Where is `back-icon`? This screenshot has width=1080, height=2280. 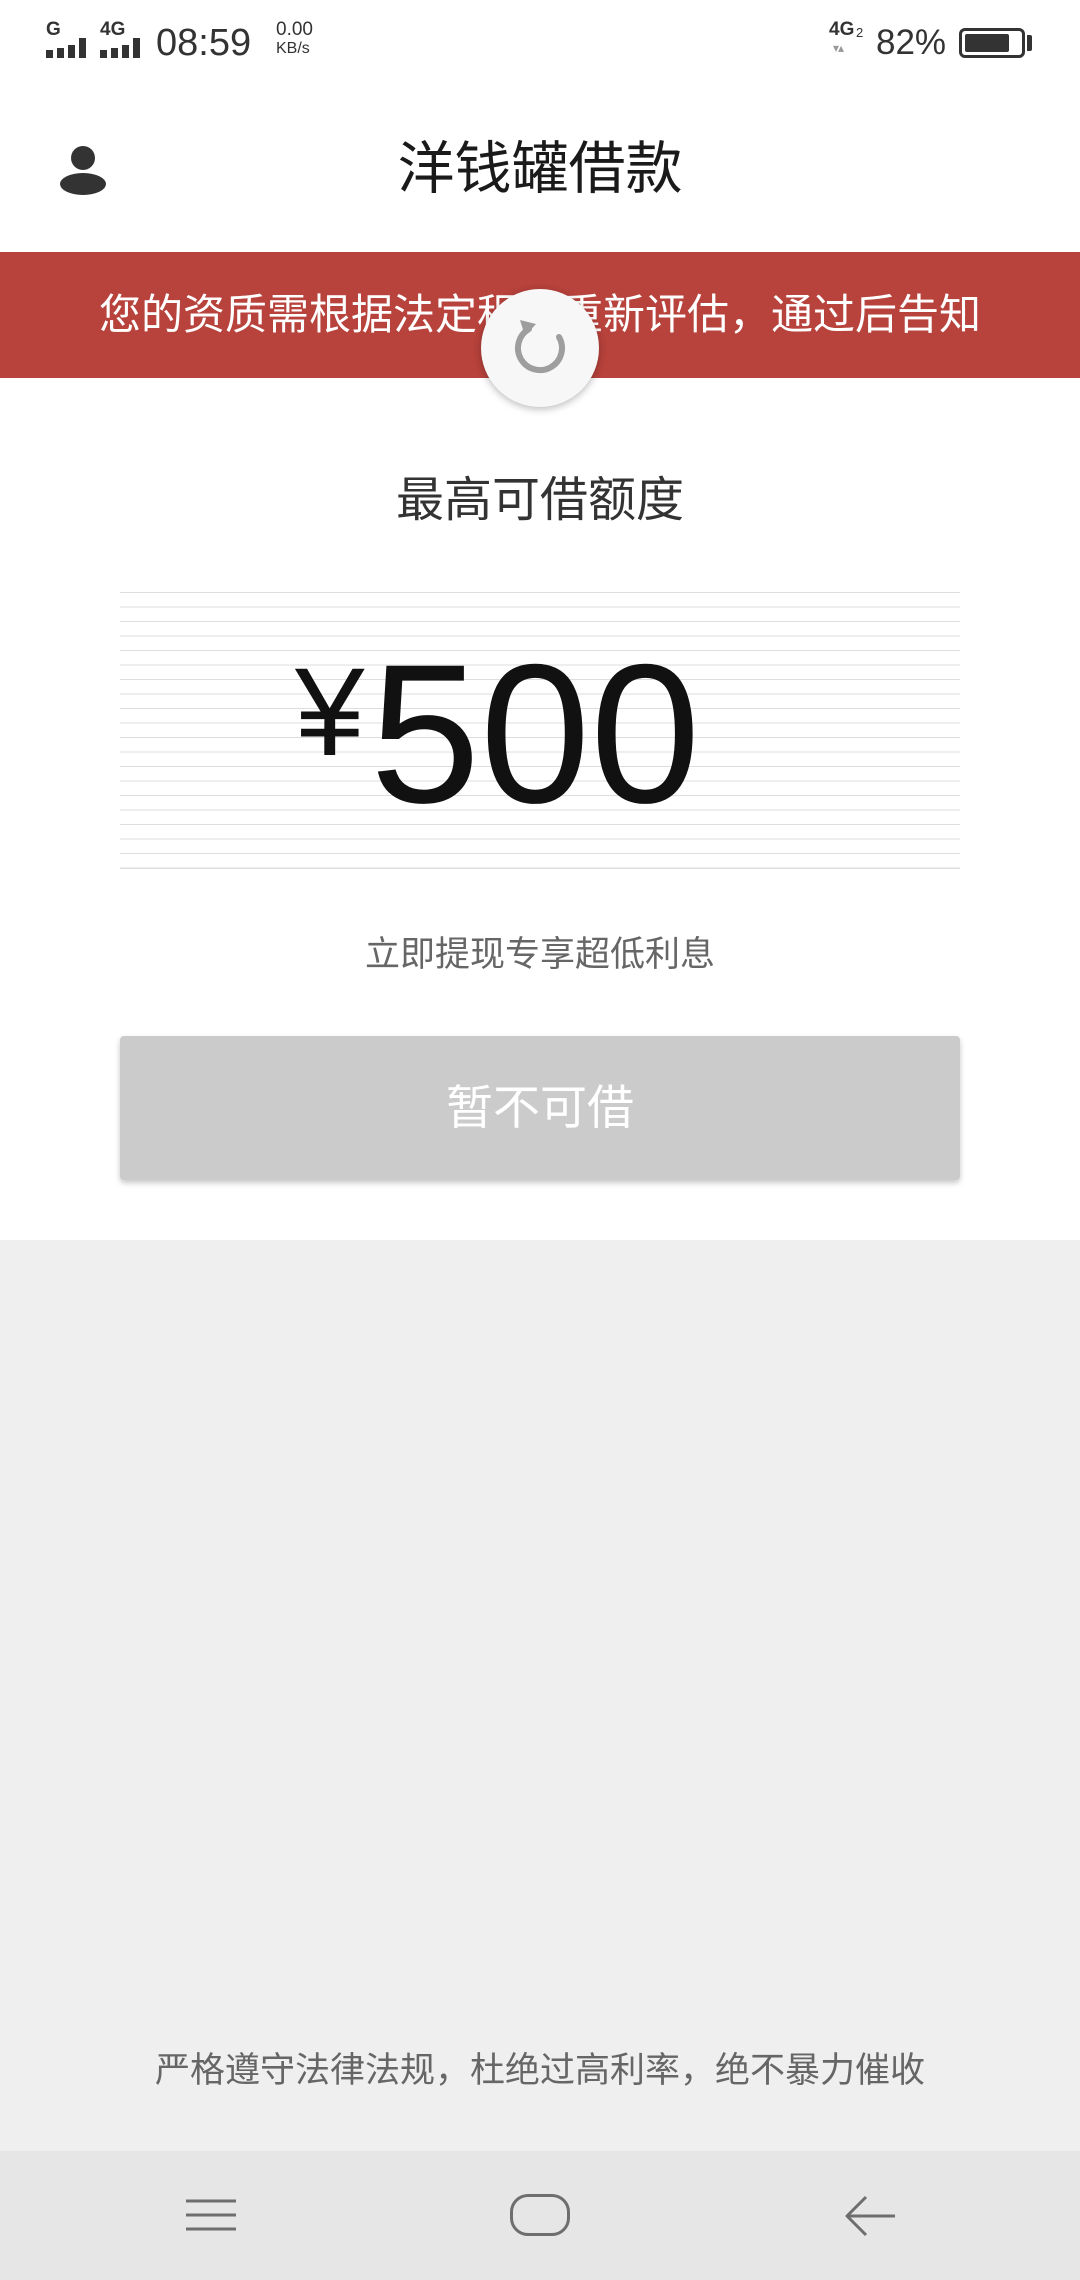 back-icon is located at coordinates (870, 2216).